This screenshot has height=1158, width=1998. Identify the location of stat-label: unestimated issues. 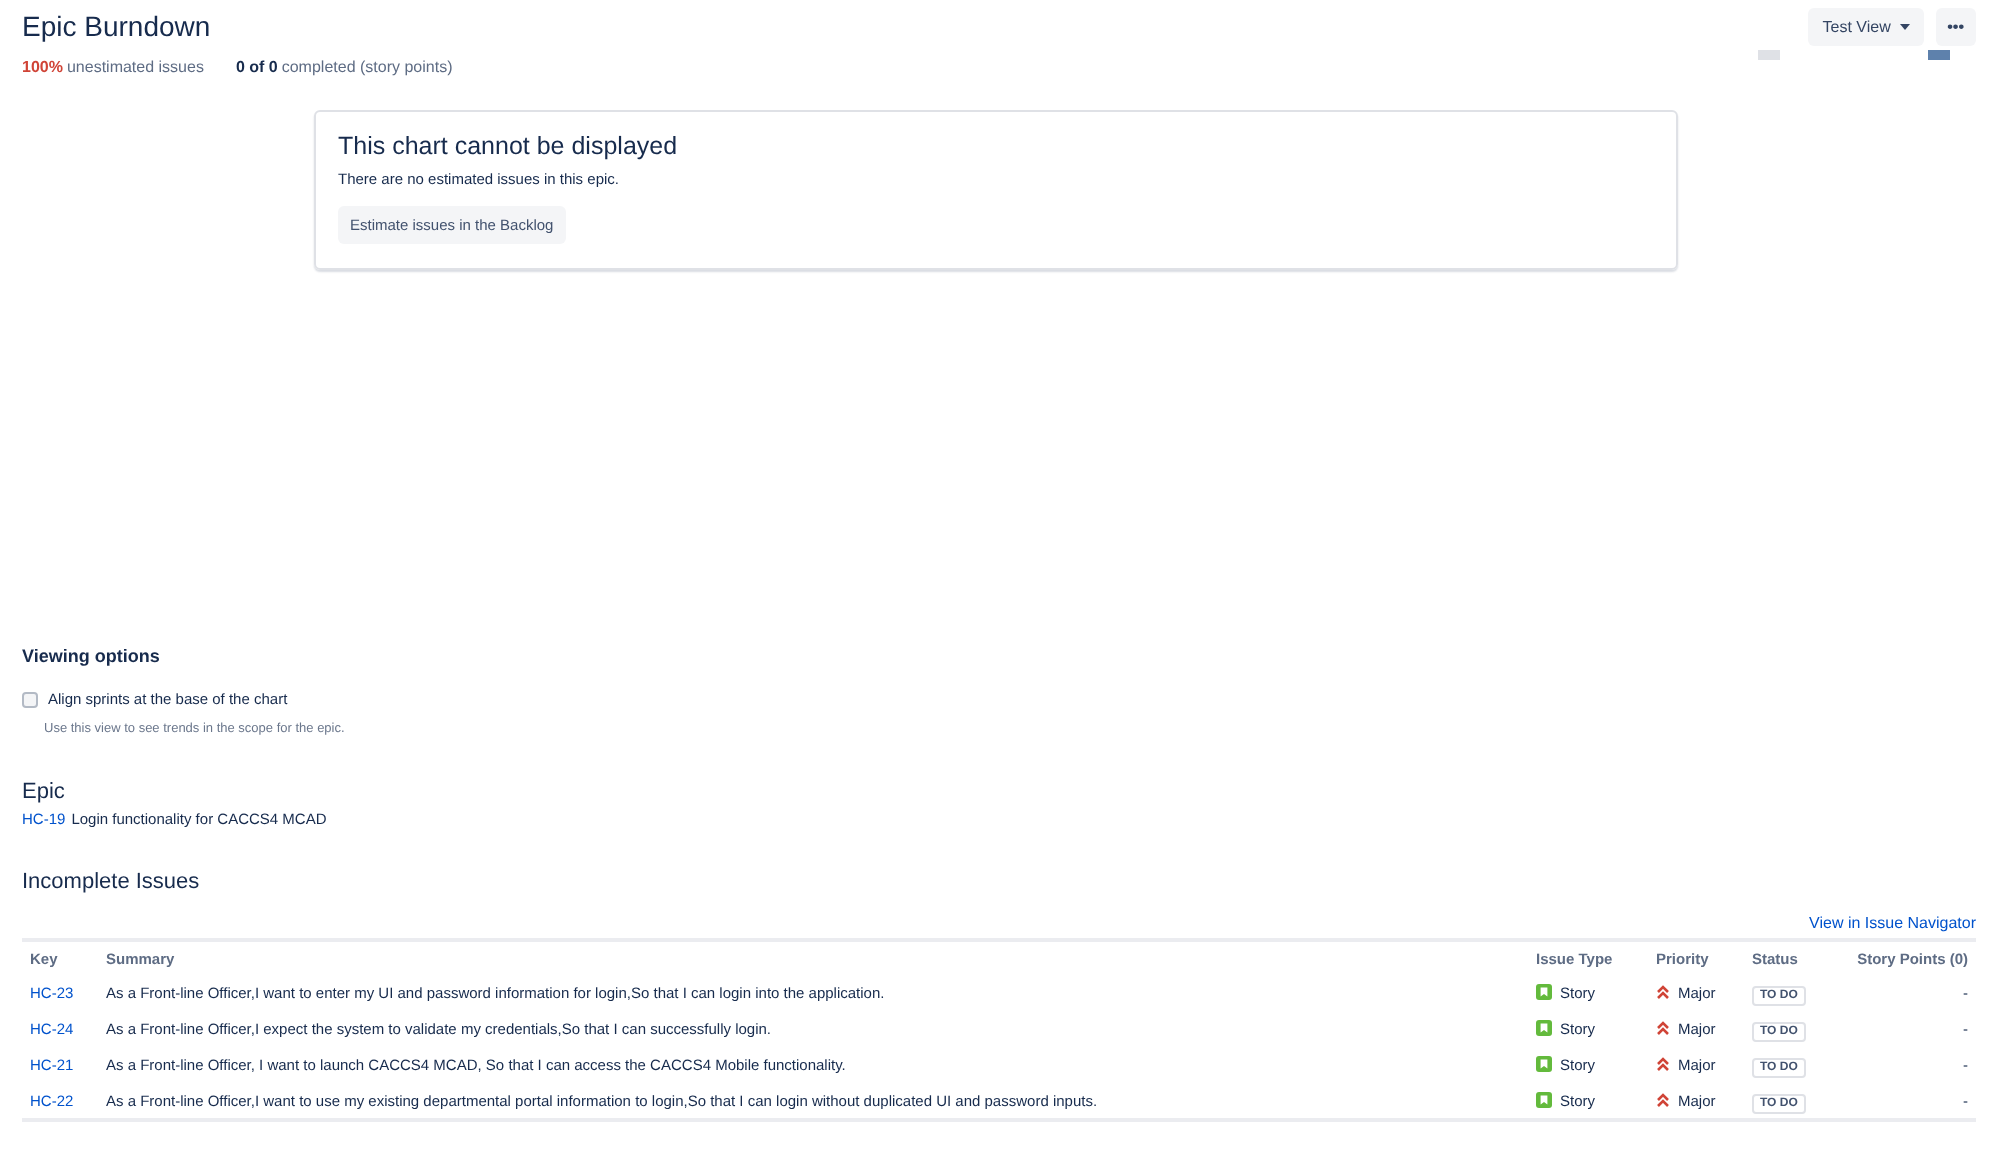
(135, 69).